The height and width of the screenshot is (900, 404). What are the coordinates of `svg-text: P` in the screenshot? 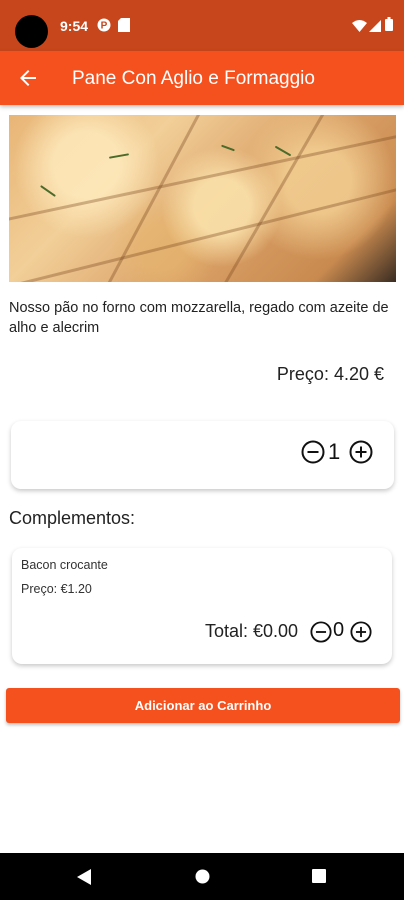 It's located at (104, 26).